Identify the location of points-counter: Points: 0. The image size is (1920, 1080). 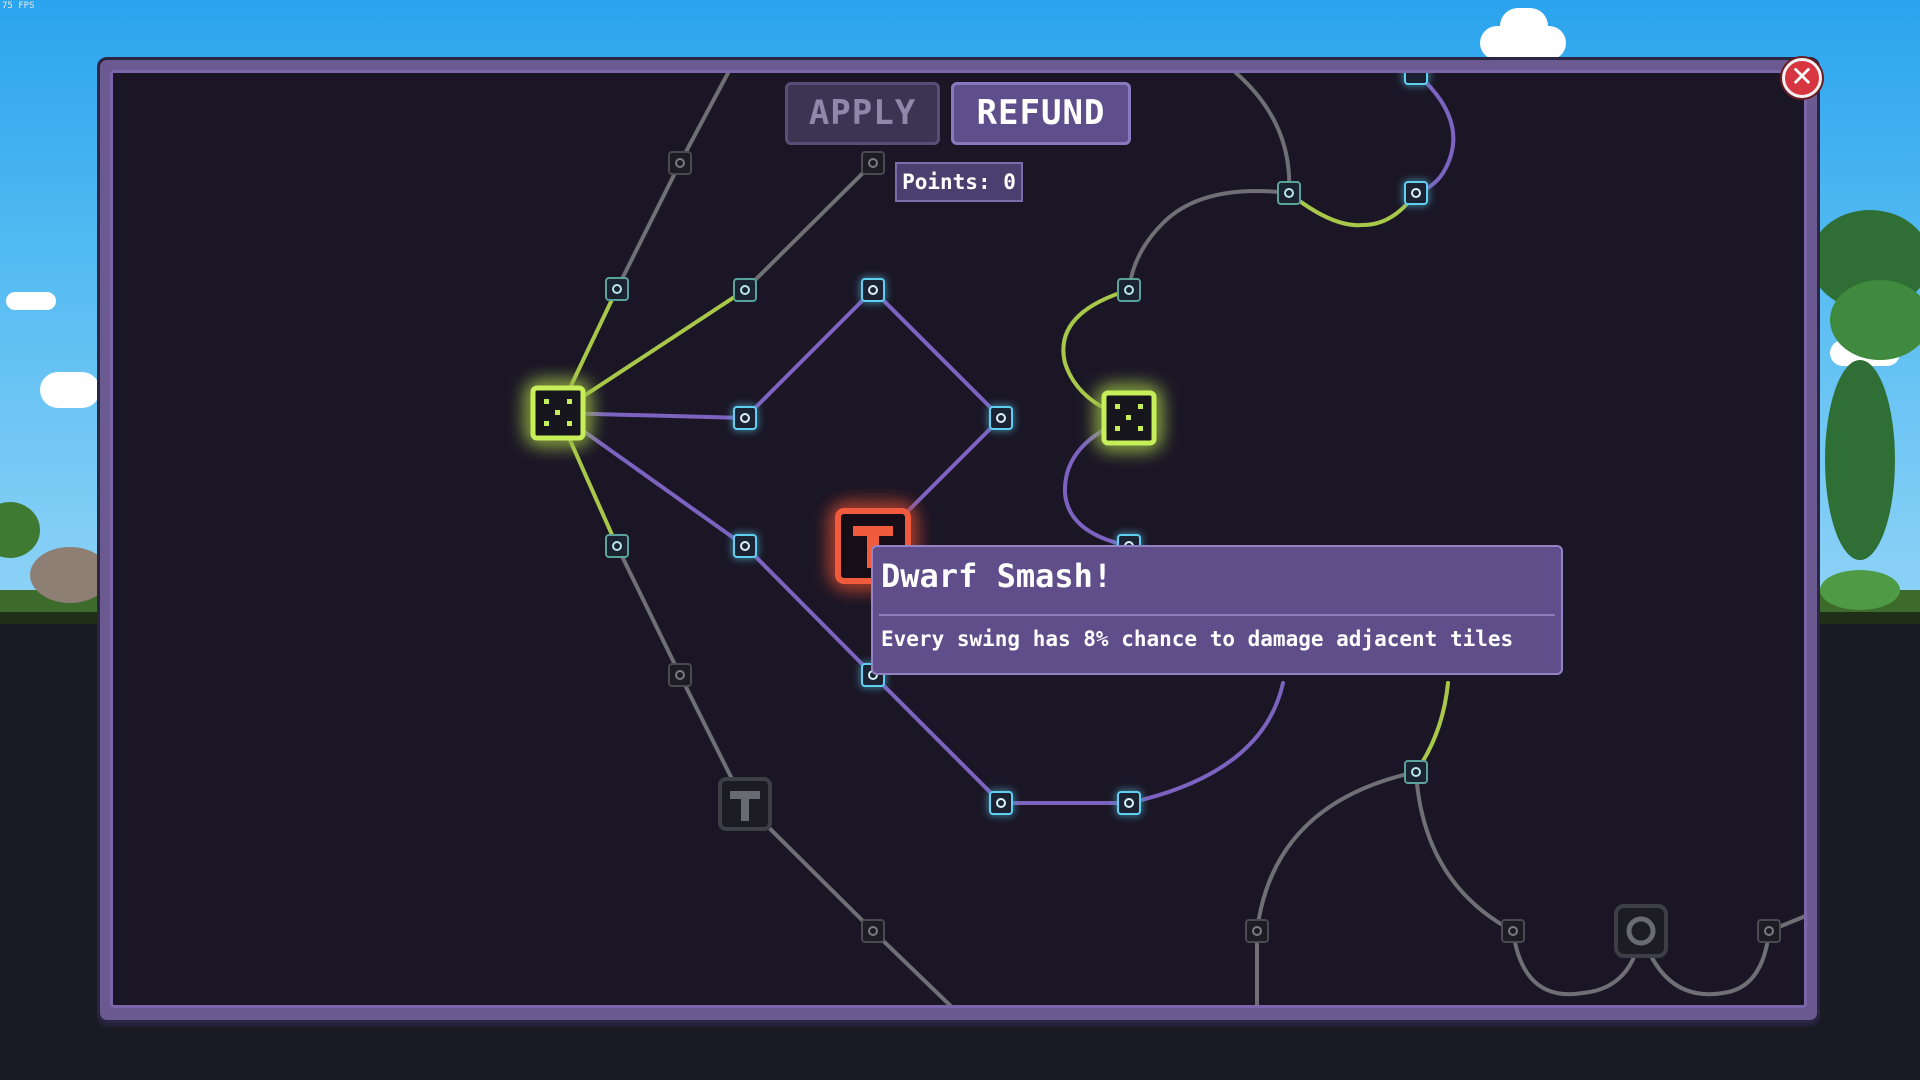
(959, 182).